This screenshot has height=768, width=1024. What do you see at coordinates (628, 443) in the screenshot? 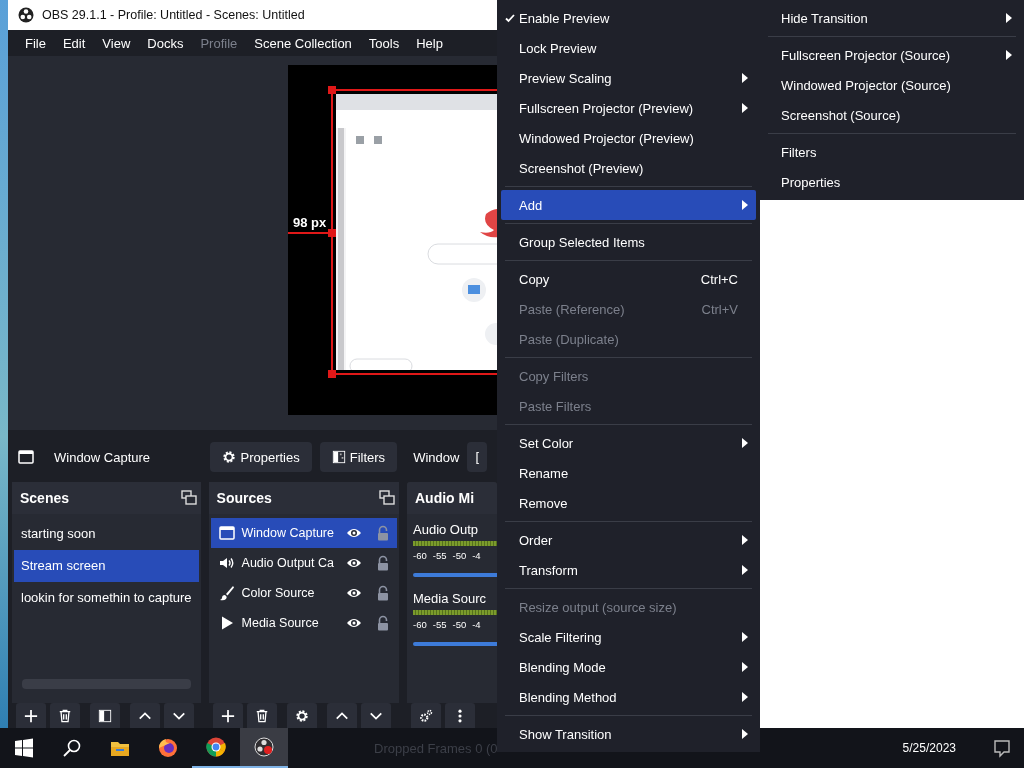
I see `menu-item: Set Color` at bounding box center [628, 443].